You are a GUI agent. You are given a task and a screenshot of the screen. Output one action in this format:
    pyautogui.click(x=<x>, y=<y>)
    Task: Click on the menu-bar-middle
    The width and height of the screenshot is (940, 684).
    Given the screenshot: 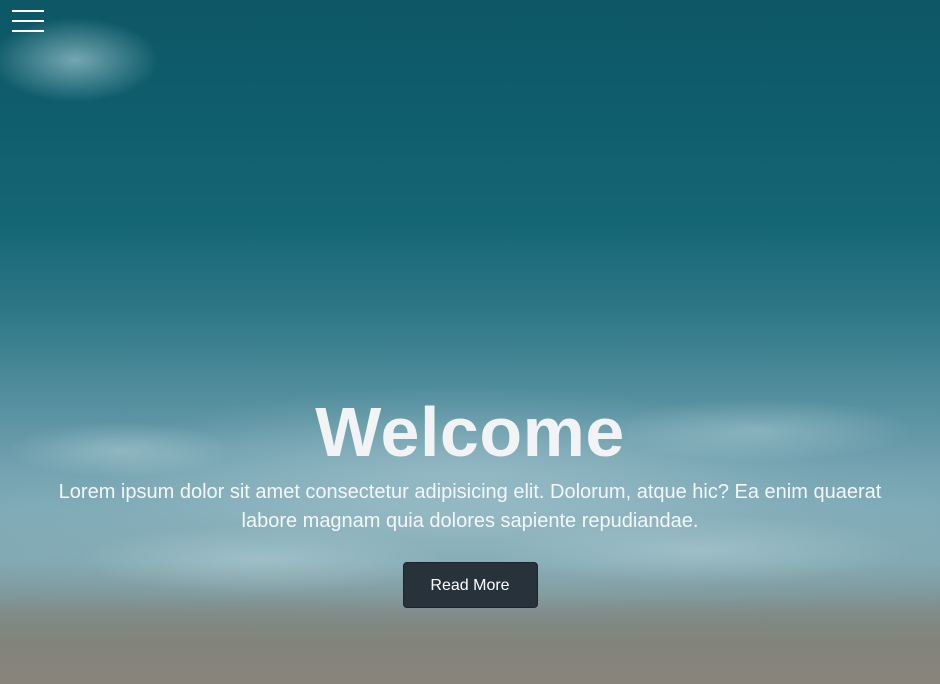 What is the action you would take?
    pyautogui.click(x=28, y=21)
    